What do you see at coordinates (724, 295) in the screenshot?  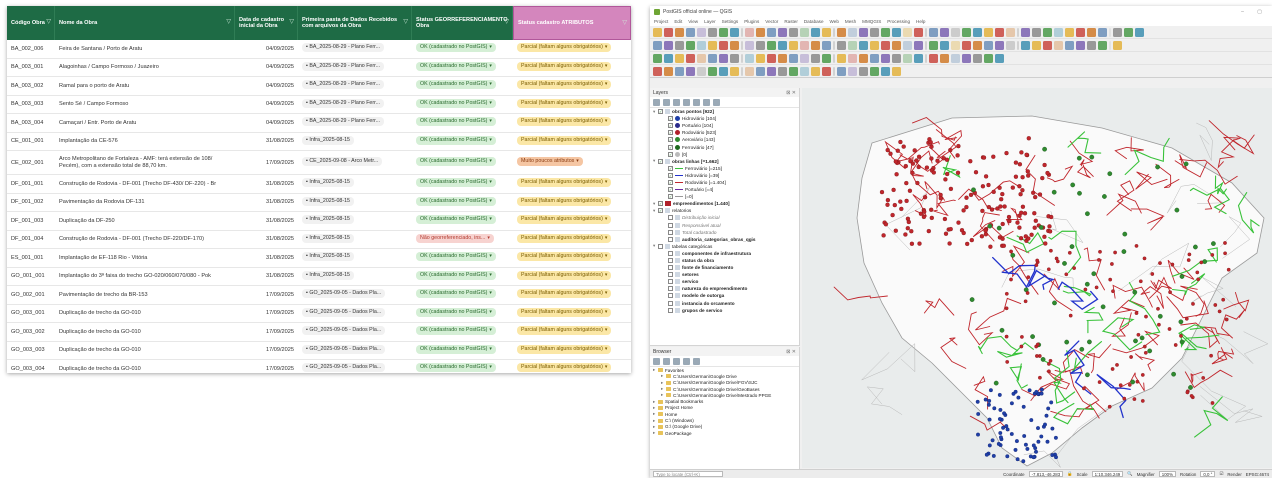 I see `layer-tree-item: modelo de outorga` at bounding box center [724, 295].